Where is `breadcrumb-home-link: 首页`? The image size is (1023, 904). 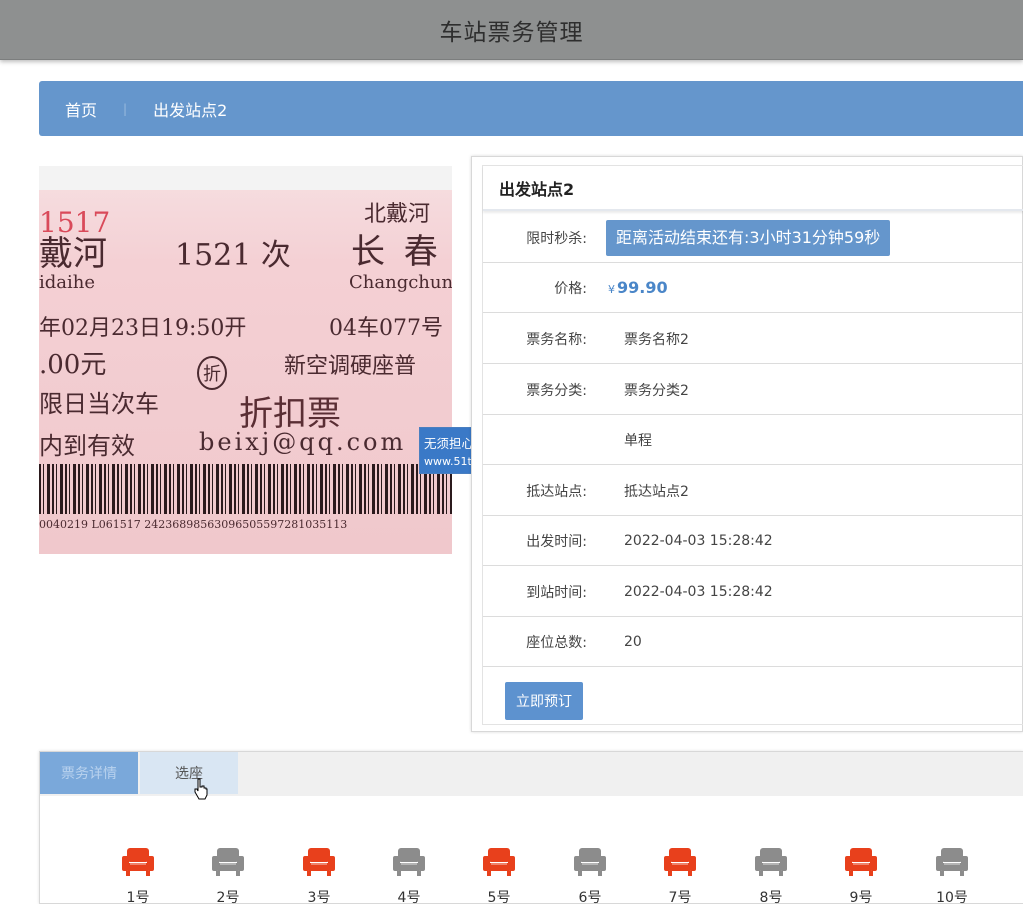
breadcrumb-home-link: 首页 is located at coordinates (81, 109).